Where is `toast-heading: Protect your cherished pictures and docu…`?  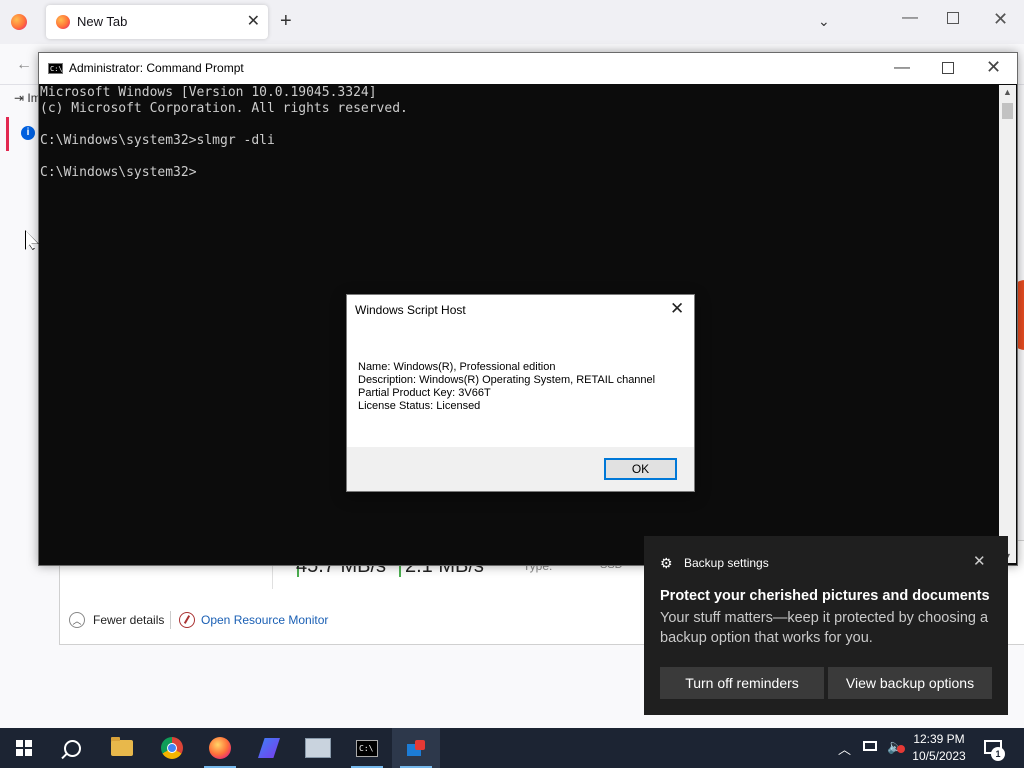
toast-heading: Protect your cherished pictures and docu… is located at coordinates (825, 596).